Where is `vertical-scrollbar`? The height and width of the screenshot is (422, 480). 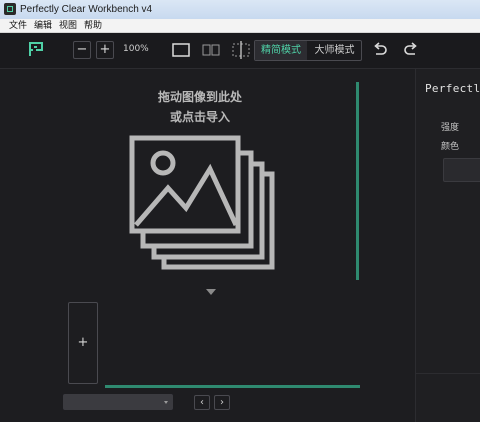 vertical-scrollbar is located at coordinates (357, 181).